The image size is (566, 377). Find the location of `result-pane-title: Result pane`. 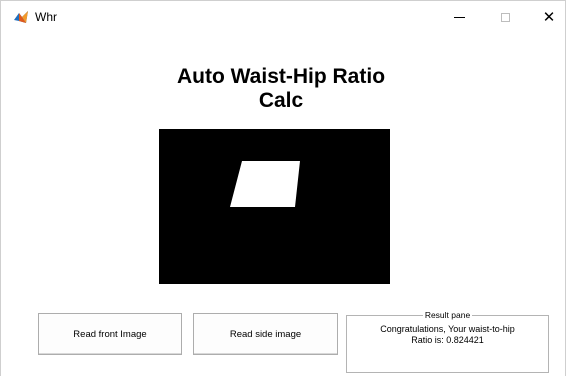

result-pane-title: Result pane is located at coordinates (447, 315).